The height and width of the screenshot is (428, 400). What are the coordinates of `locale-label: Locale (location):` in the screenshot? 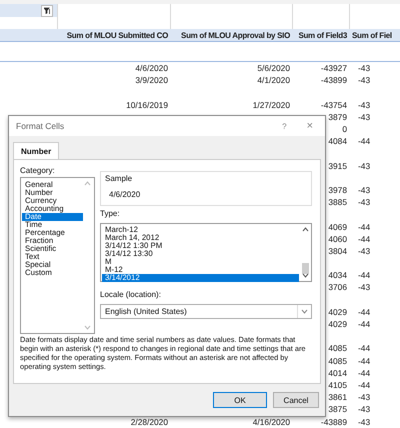 It's located at (131, 294).